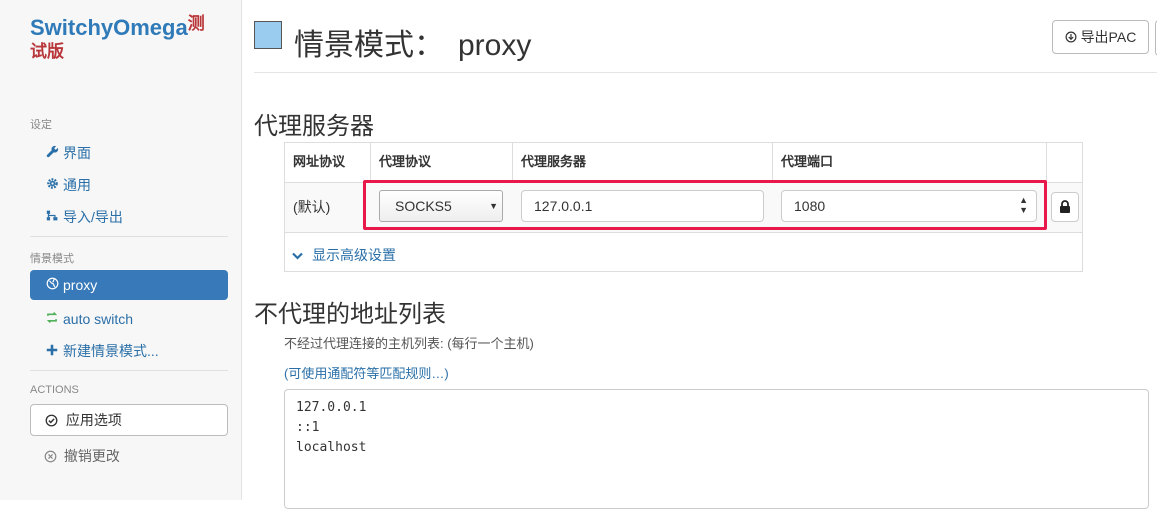  Describe the element at coordinates (52, 217) in the screenshot. I see `sitemap-icon` at that location.